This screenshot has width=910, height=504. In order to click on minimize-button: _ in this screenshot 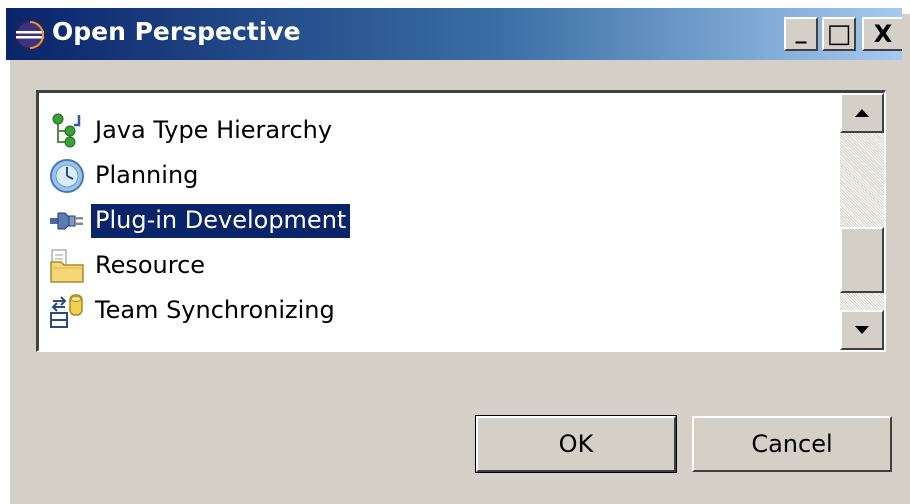, I will do `click(801, 34)`.